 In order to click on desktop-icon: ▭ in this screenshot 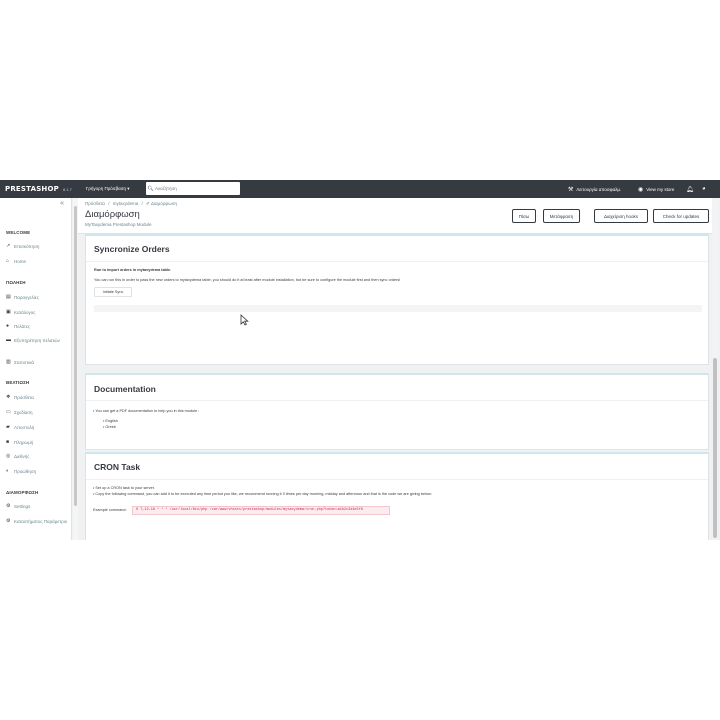, I will do `click(8, 412)`.